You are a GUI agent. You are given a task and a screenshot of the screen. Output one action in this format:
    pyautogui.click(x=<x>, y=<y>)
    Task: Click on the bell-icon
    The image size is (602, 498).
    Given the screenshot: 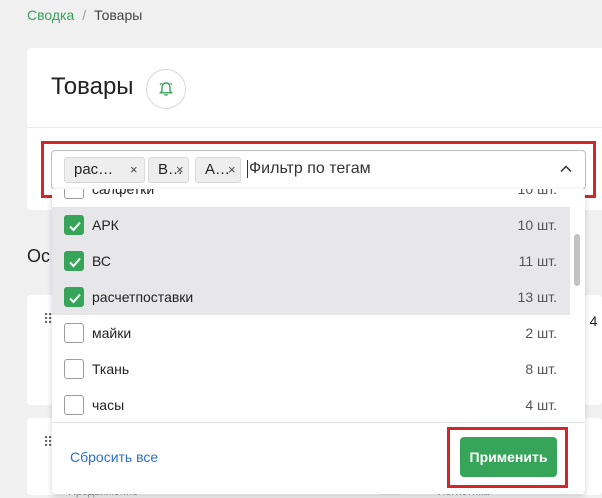 What is the action you would take?
    pyautogui.click(x=166, y=89)
    